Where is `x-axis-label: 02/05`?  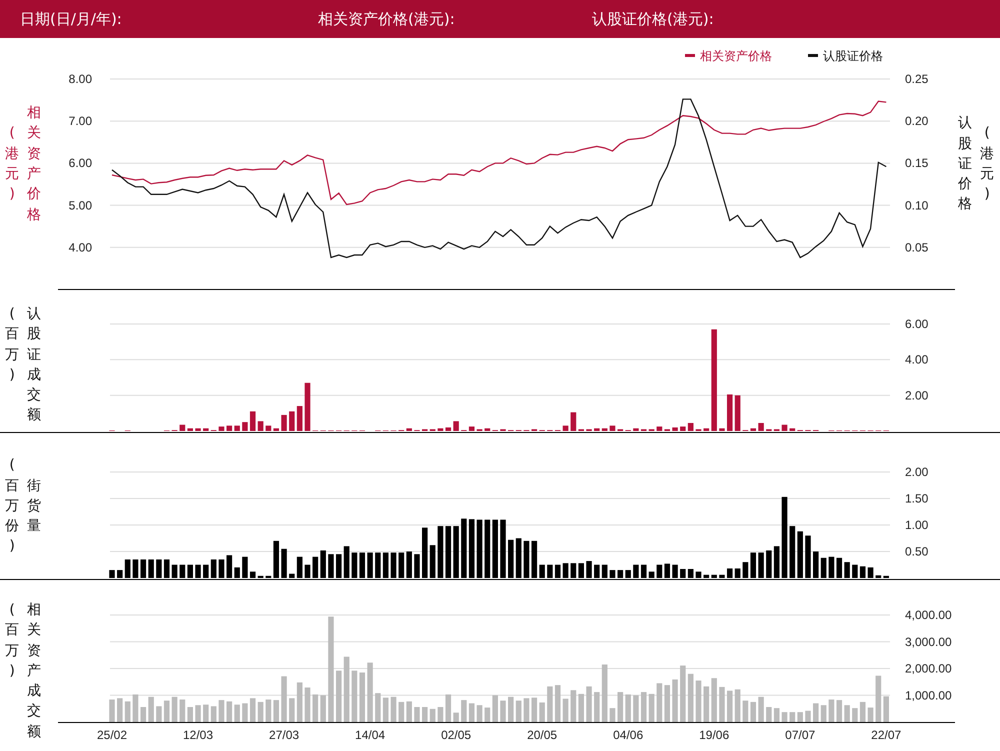 x-axis-label: 02/05 is located at coordinates (456, 735).